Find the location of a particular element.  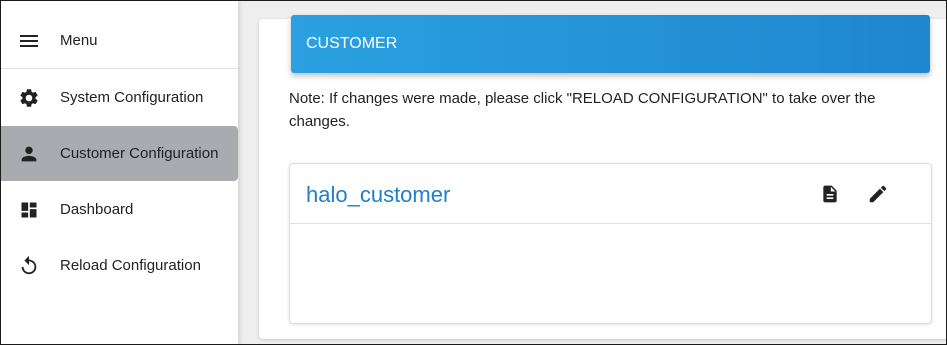

page-header: CUSTOMER is located at coordinates (610, 44).